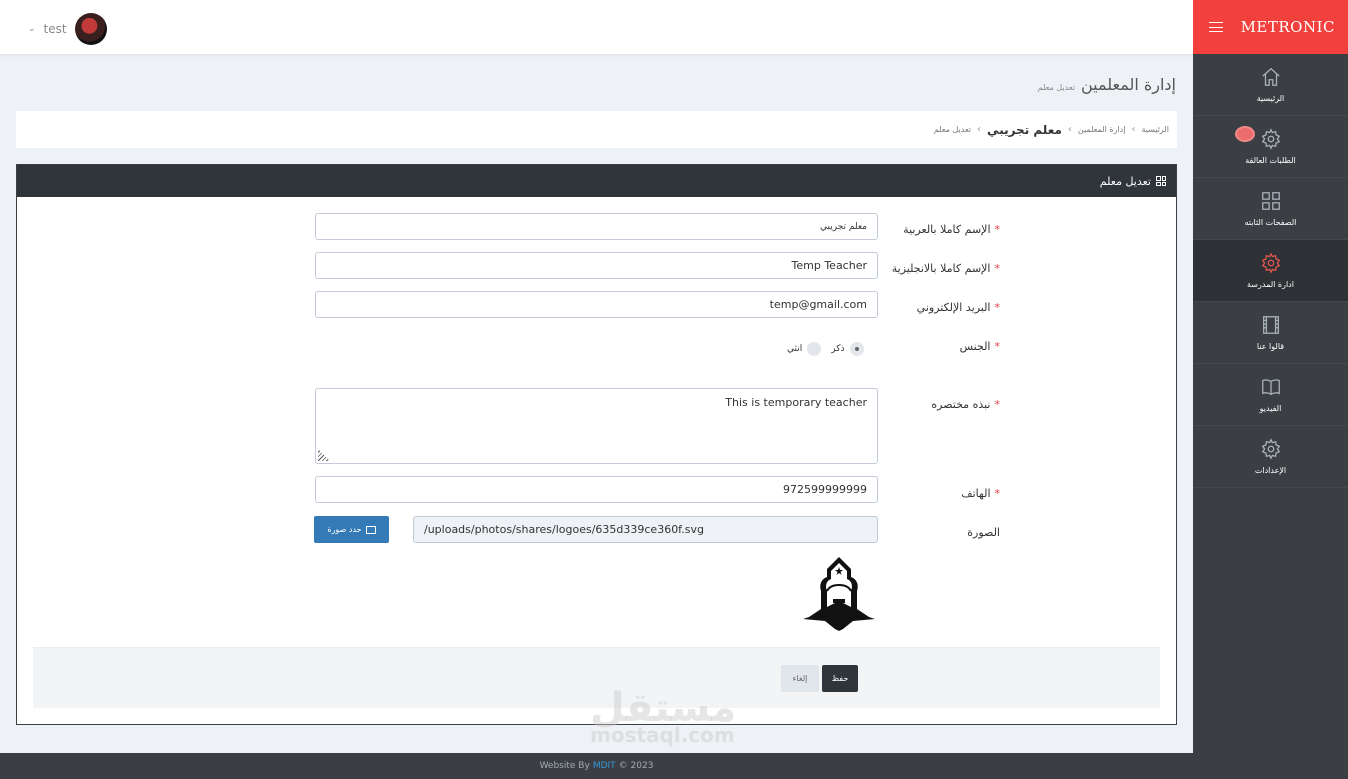  Describe the element at coordinates (847, 349) in the screenshot. I see `gender-male-radio: ذكر` at that location.